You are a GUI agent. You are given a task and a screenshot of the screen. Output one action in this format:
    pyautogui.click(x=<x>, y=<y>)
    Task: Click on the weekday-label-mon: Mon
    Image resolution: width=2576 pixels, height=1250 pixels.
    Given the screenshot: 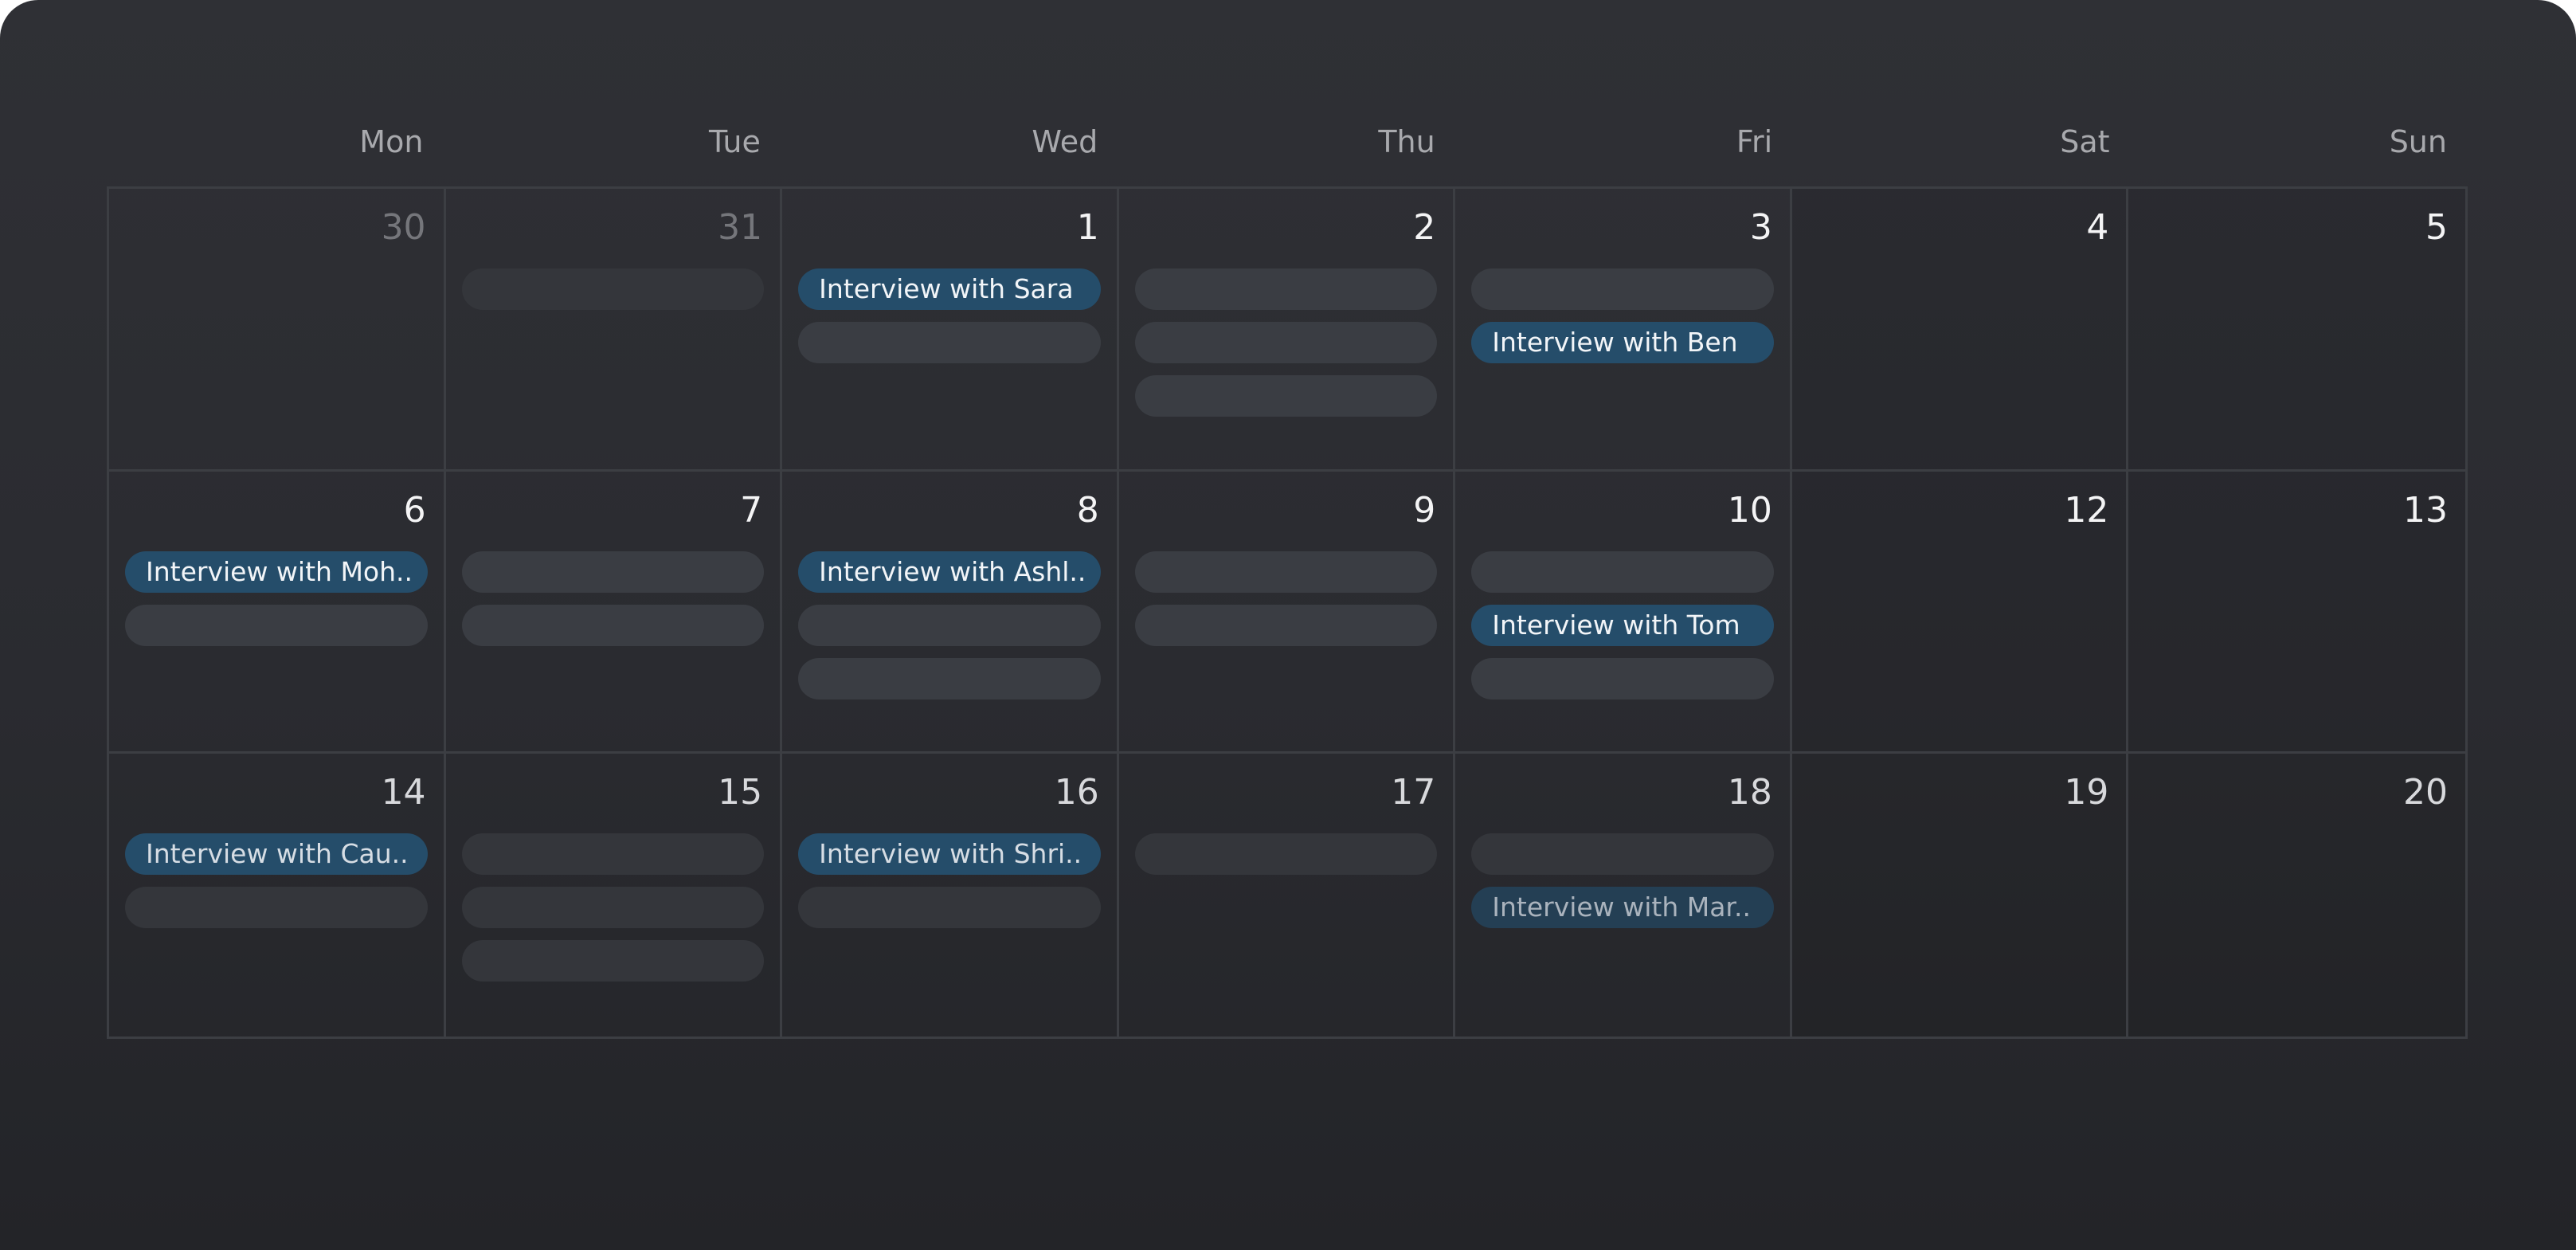 What is the action you would take?
    pyautogui.click(x=391, y=142)
    